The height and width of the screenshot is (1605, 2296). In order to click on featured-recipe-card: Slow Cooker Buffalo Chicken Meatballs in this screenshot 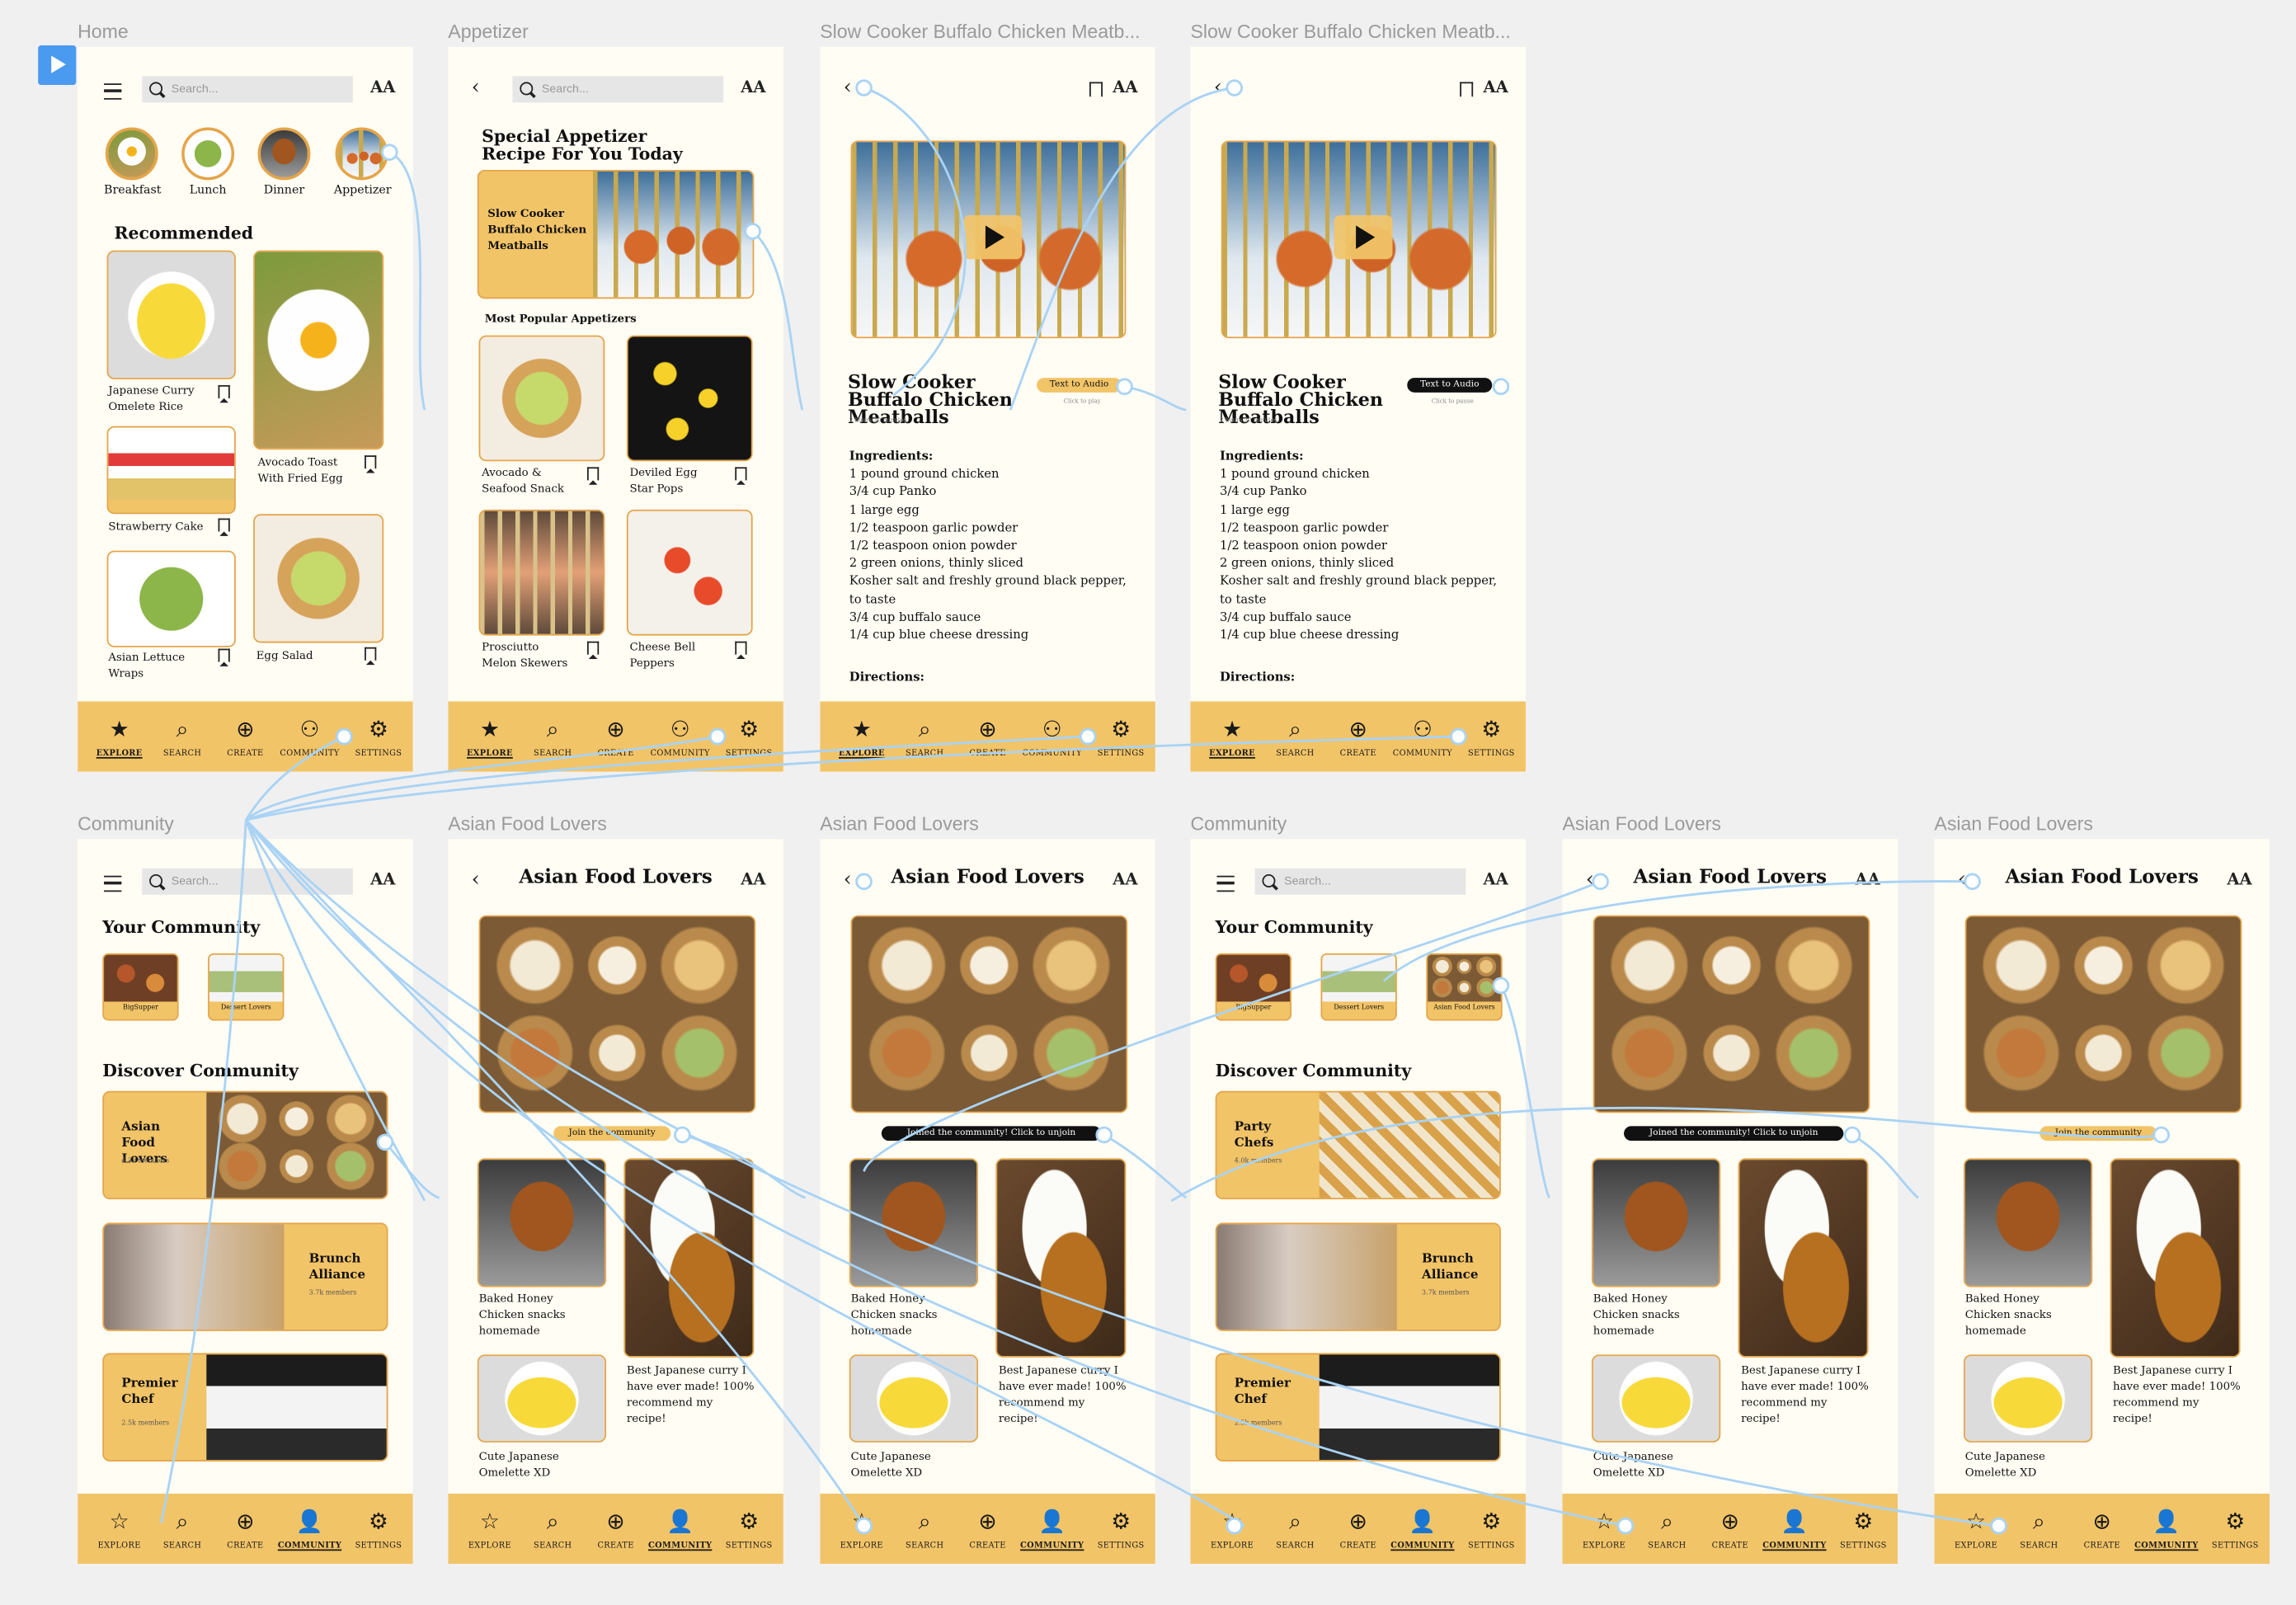, I will do `click(616, 234)`.